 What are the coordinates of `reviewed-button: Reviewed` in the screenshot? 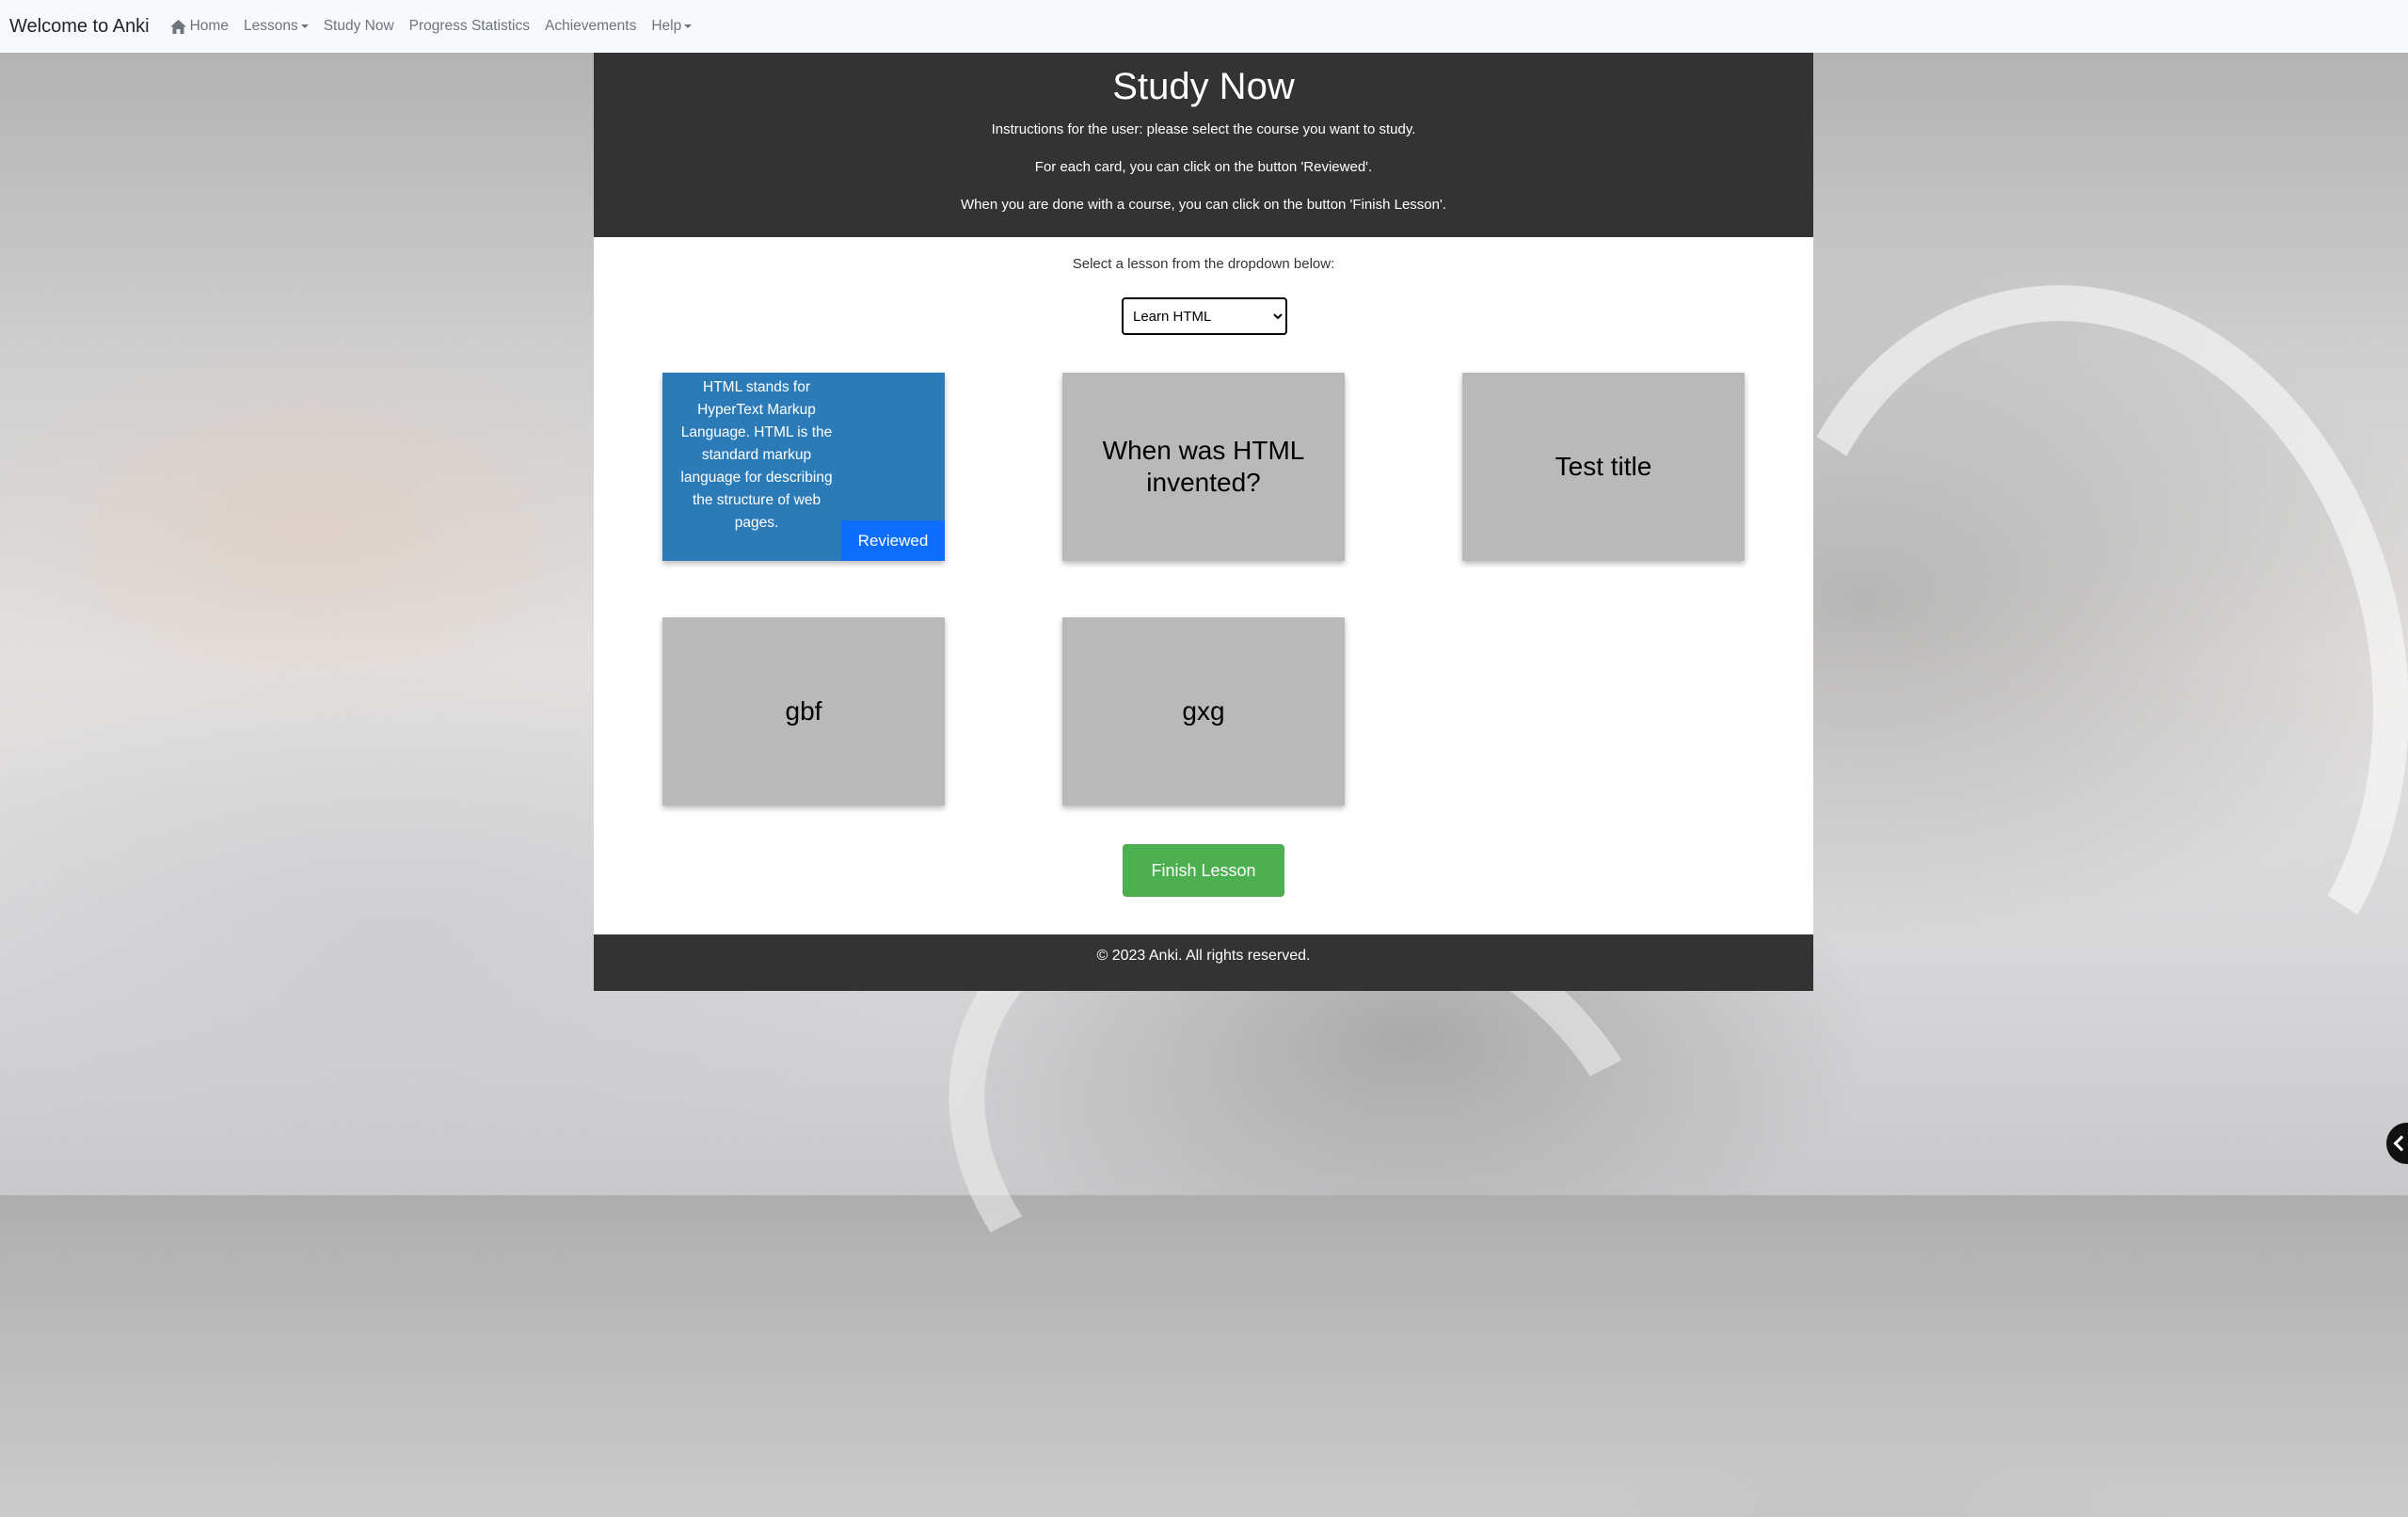 It's located at (893, 540).